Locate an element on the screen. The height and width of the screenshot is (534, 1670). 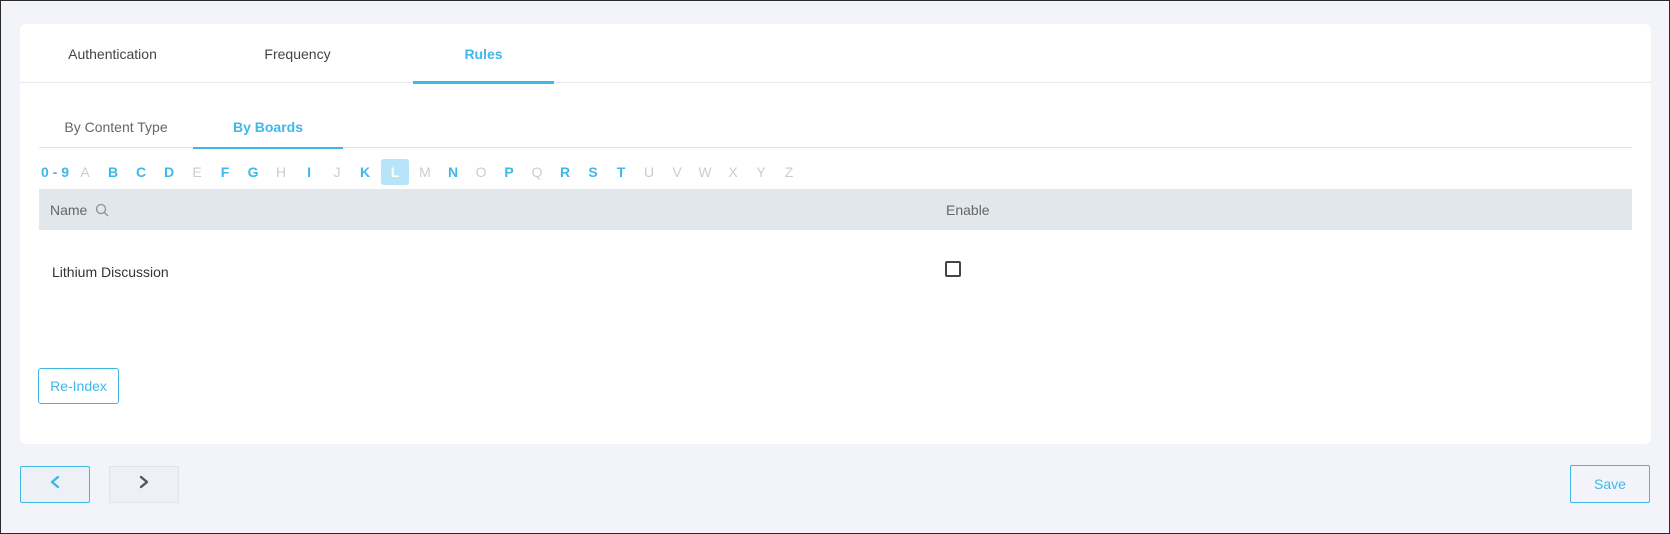
alphabet-filter: 0 - 9ABCDEFGHIJKLMNOPQRSTUVWXYZ is located at coordinates (421, 172).